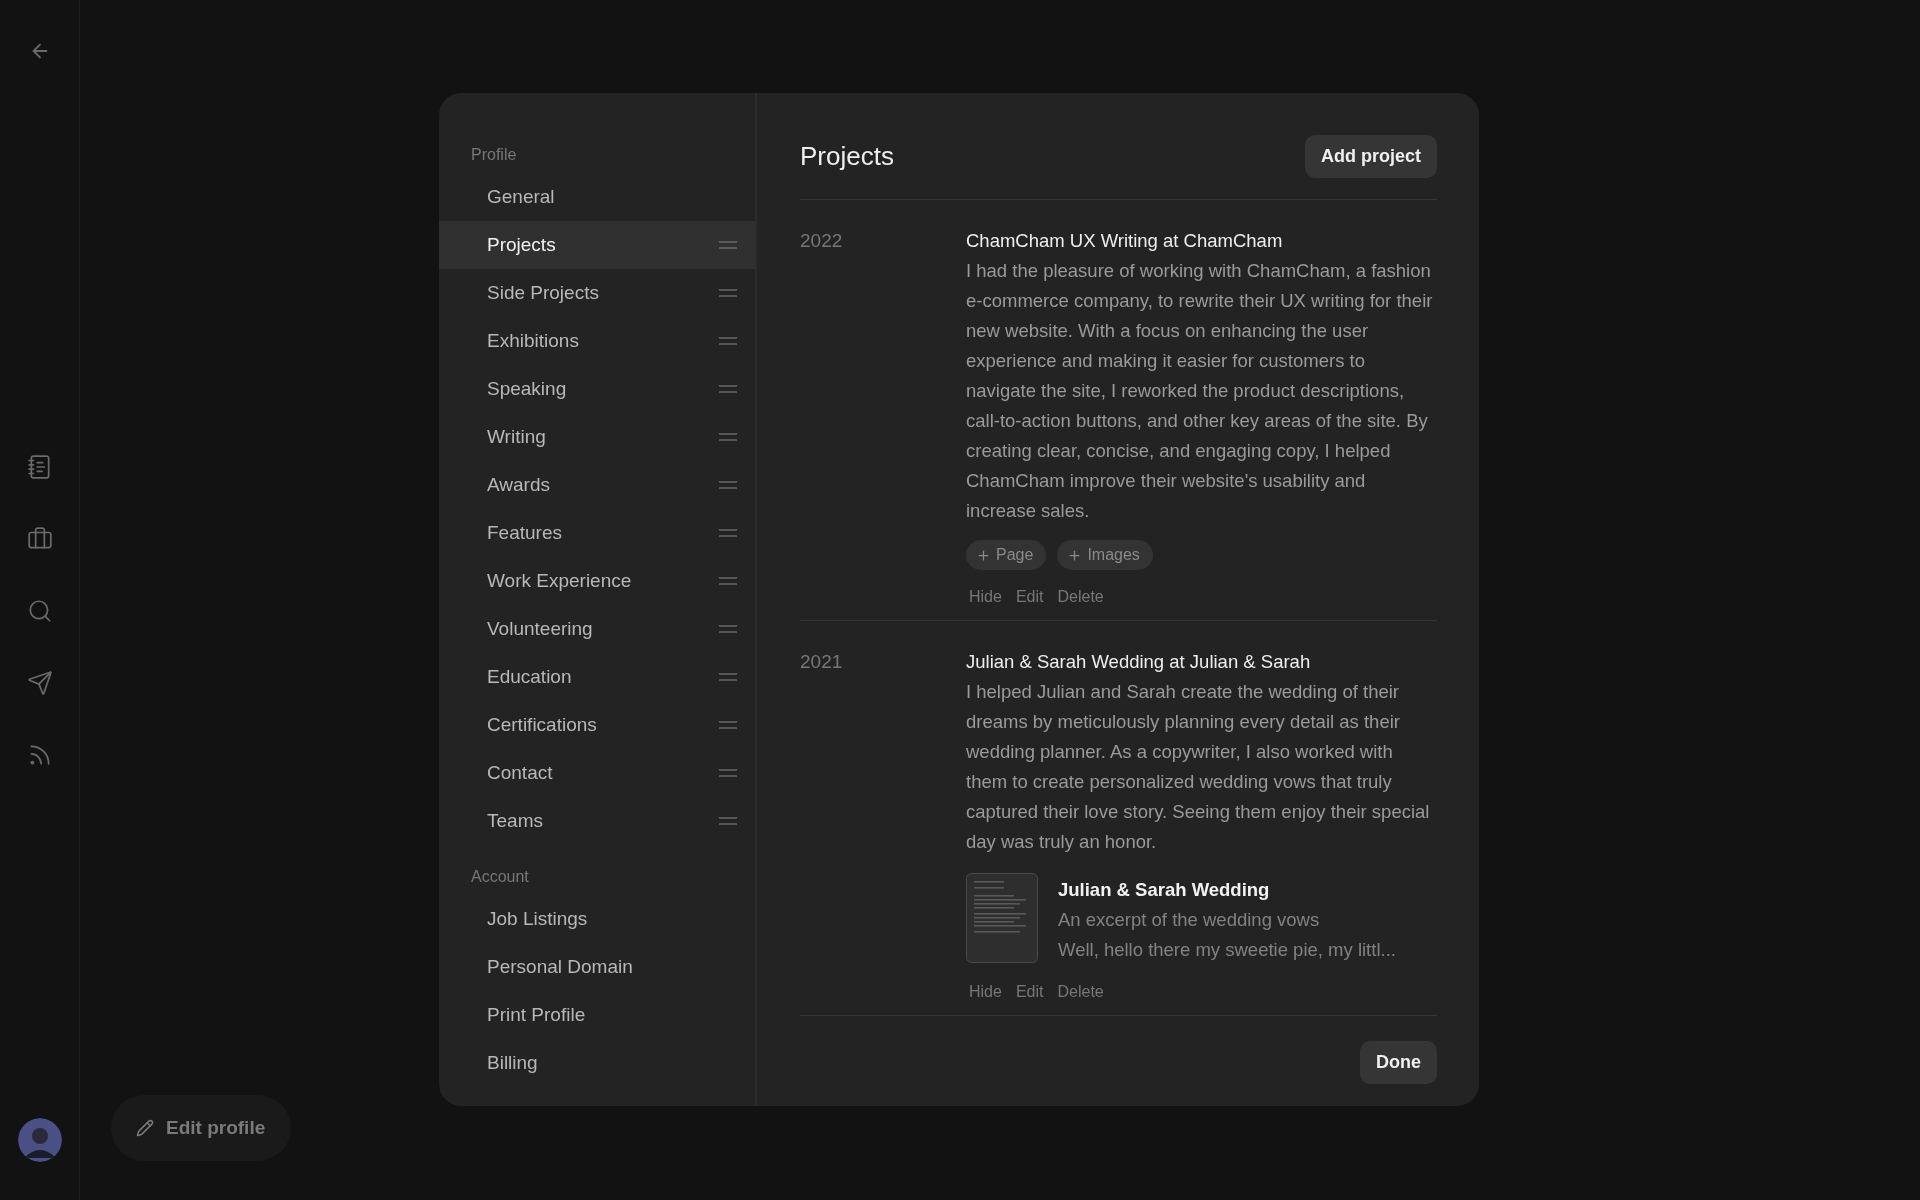 The height and width of the screenshot is (1200, 1920). Describe the element at coordinates (1125, 241) in the screenshot. I see `project-title: ChamCham UX Writing at ChamCham` at that location.